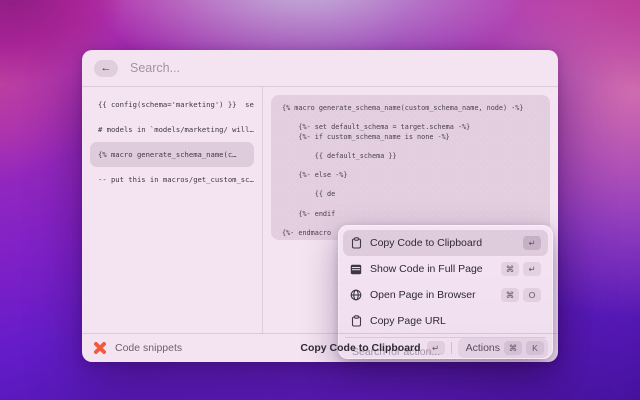 The width and height of the screenshot is (640, 400). What do you see at coordinates (426, 269) in the screenshot?
I see `menu-item-label: Show Code in Full Page` at bounding box center [426, 269].